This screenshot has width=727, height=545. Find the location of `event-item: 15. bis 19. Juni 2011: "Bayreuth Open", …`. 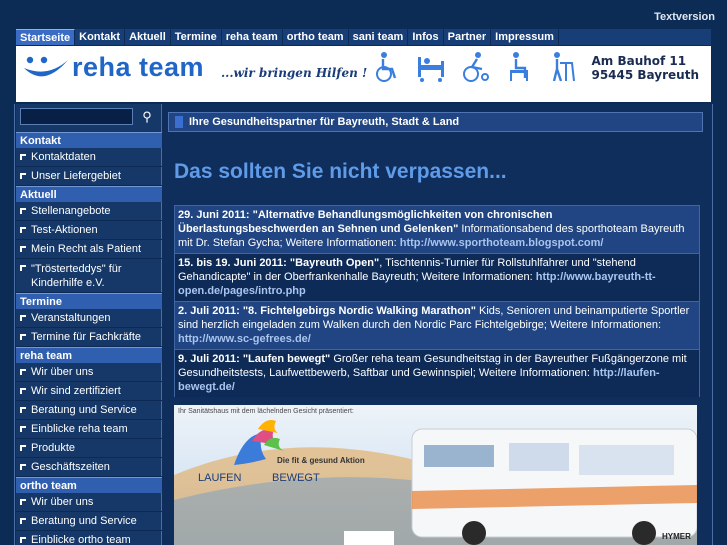

event-item: 15. bis 19. Juni 2011: "Bayreuth Open", … is located at coordinates (437, 277).